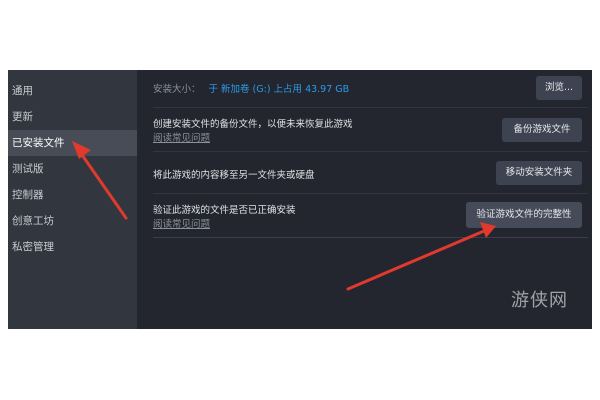 Image resolution: width=600 pixels, height=400 pixels. I want to click on install-size-value: 于 新加卷 (G:) 上占用 43.97 GB, so click(279, 89).